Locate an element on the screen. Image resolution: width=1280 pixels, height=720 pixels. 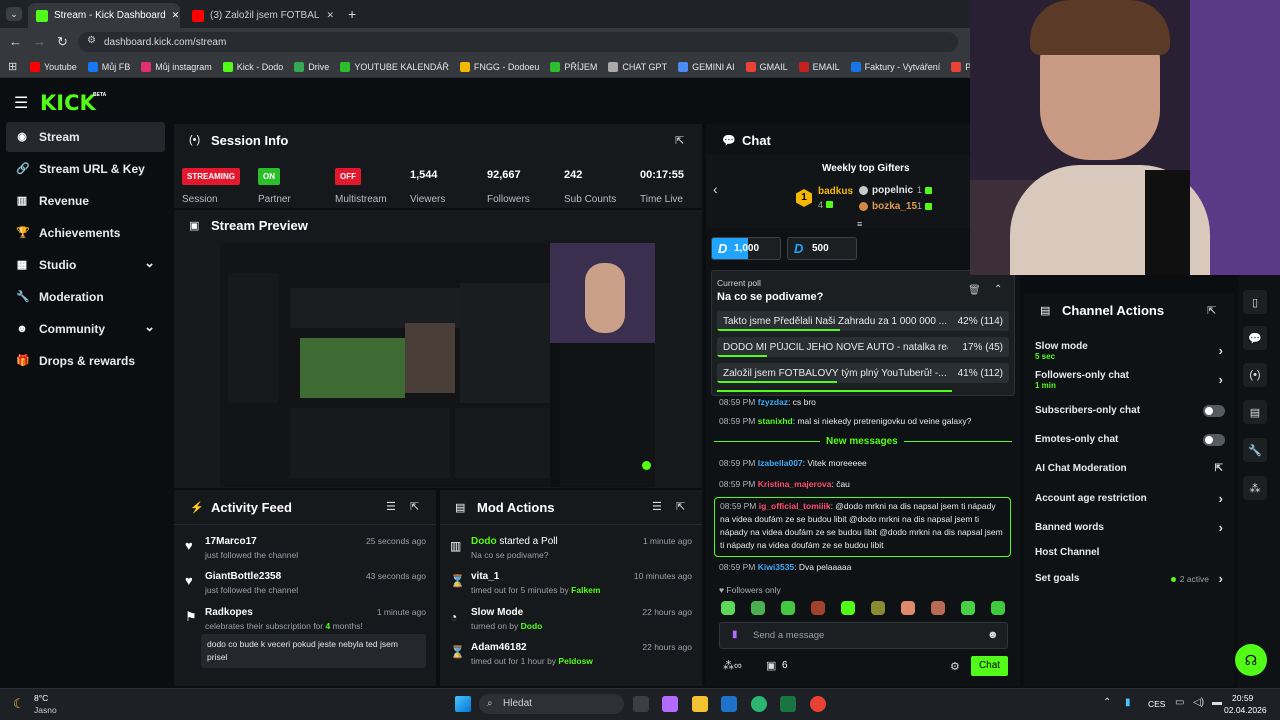
mod-by-user: Peldosw is located at coordinates (575, 661).